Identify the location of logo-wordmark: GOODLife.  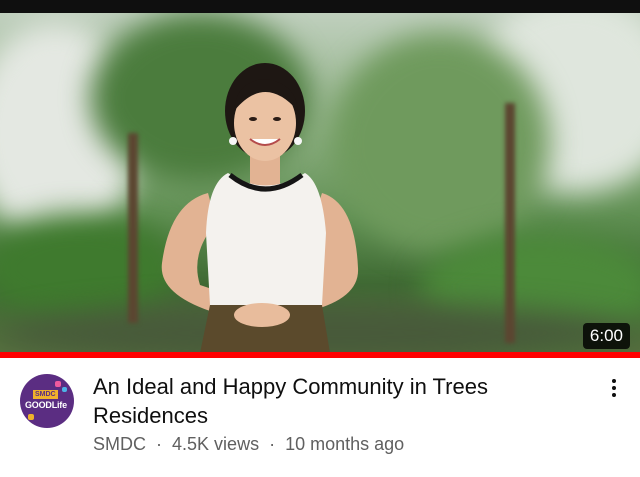
(46, 405).